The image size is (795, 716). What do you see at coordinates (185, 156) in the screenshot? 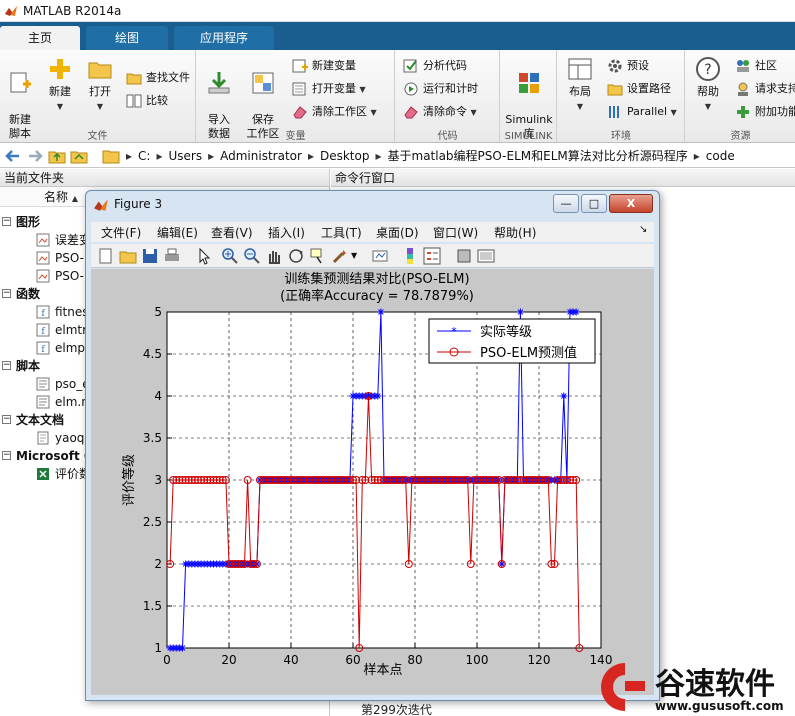
I see `breadcrumb-users: Users` at bounding box center [185, 156].